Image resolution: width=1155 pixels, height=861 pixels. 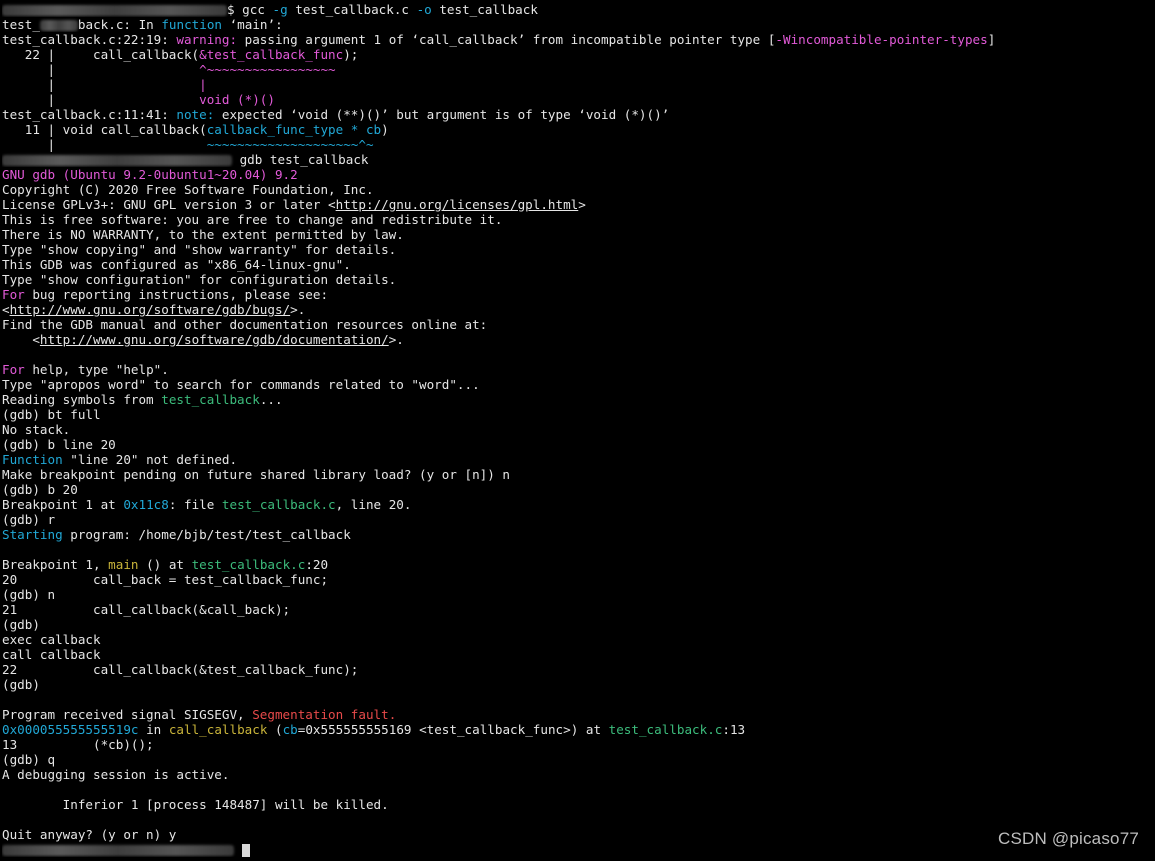 I want to click on terminal-line: 13 (*cb)();, so click(x=578, y=744).